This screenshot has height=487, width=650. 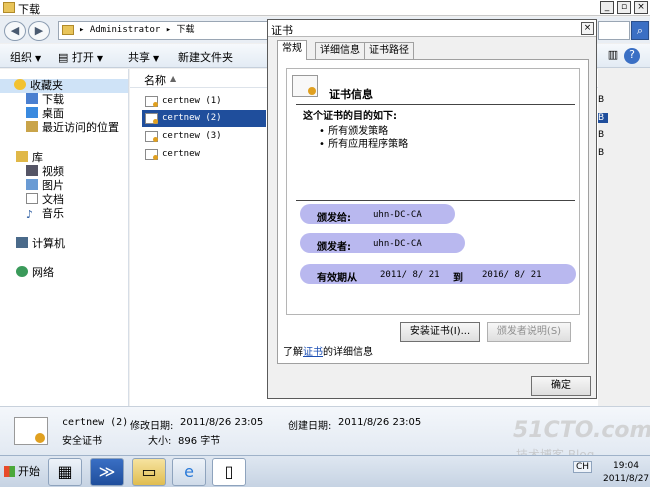 What do you see at coordinates (45, 100) in the screenshot?
I see `nav-downloads: 下载` at bounding box center [45, 100].